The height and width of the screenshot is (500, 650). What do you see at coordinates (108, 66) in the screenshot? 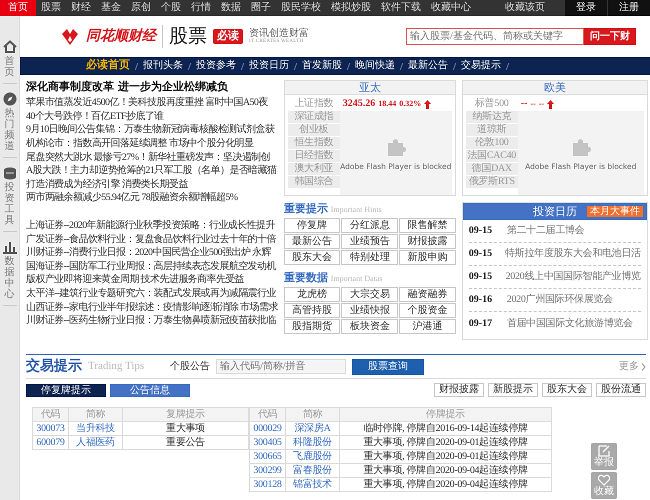
I see `nav-tab: 必读首页` at bounding box center [108, 66].